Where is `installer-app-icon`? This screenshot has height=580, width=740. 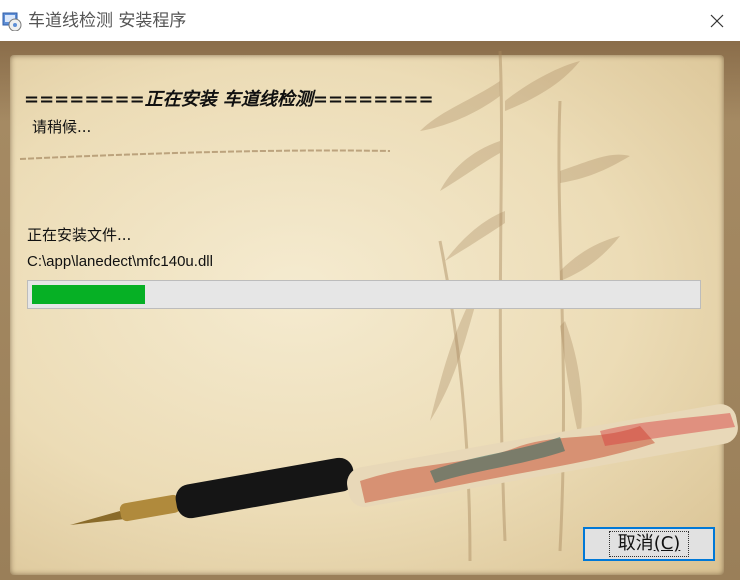 installer-app-icon is located at coordinates (12, 21).